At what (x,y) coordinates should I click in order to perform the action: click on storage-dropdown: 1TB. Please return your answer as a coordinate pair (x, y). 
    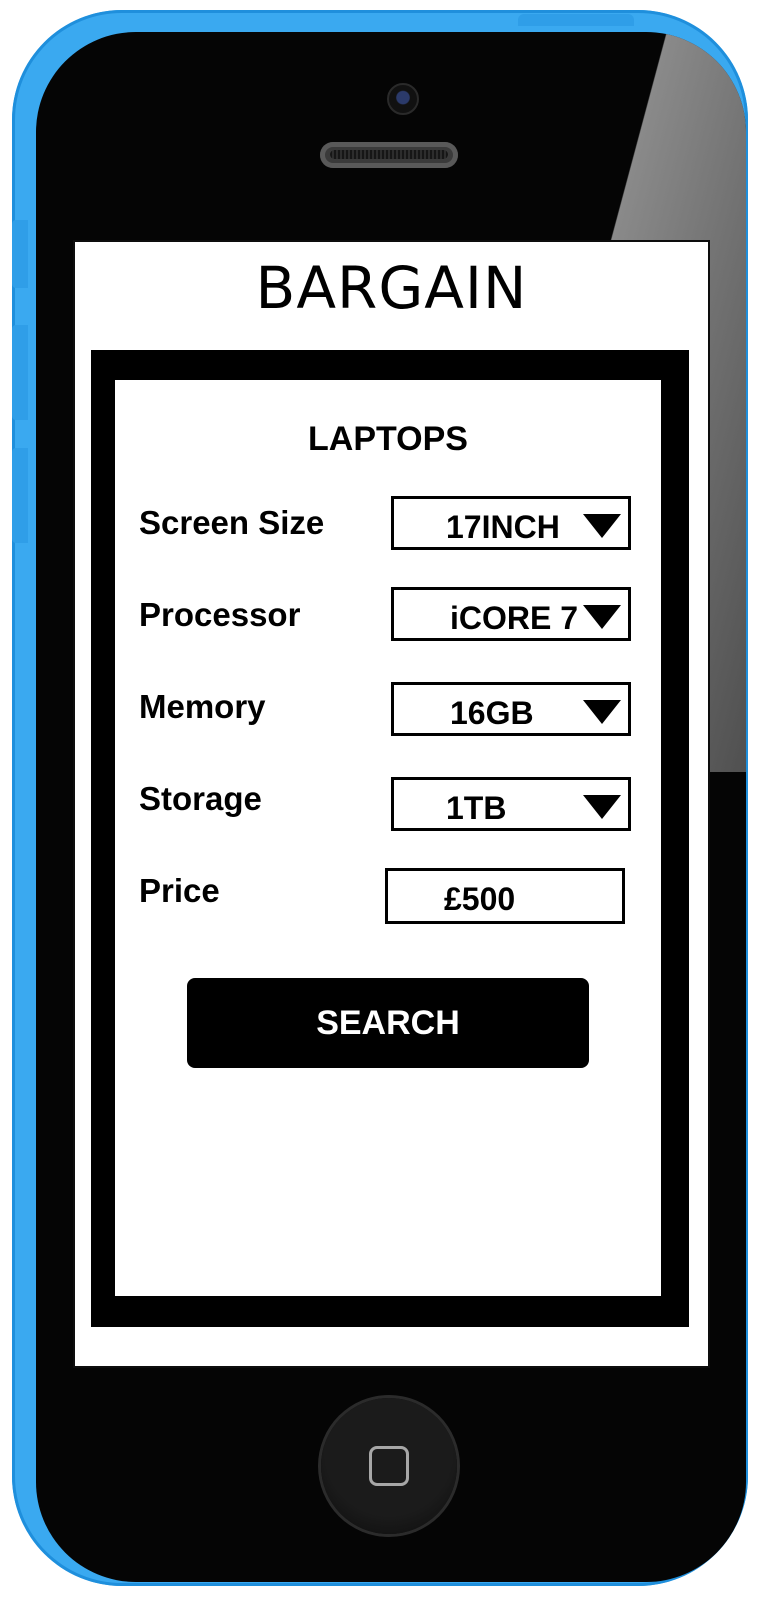
    Looking at the image, I should click on (511, 804).